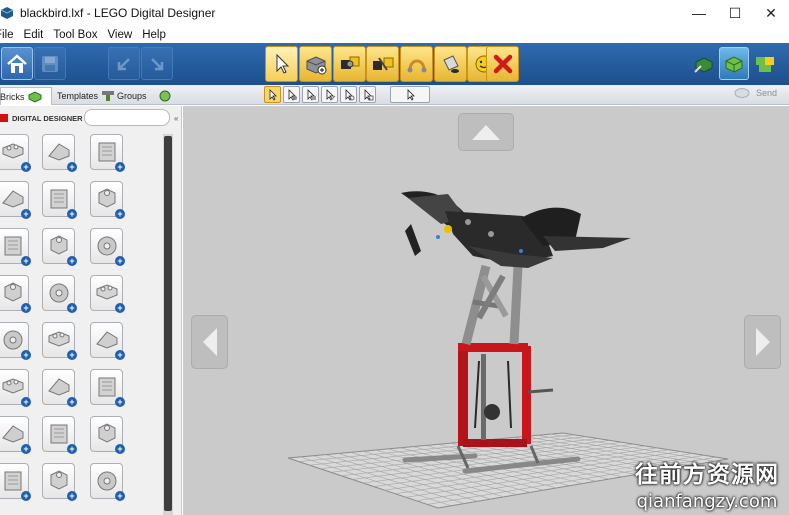 This screenshot has height=515, width=789. What do you see at coordinates (291, 94) in the screenshot?
I see `select-connected-button` at bounding box center [291, 94].